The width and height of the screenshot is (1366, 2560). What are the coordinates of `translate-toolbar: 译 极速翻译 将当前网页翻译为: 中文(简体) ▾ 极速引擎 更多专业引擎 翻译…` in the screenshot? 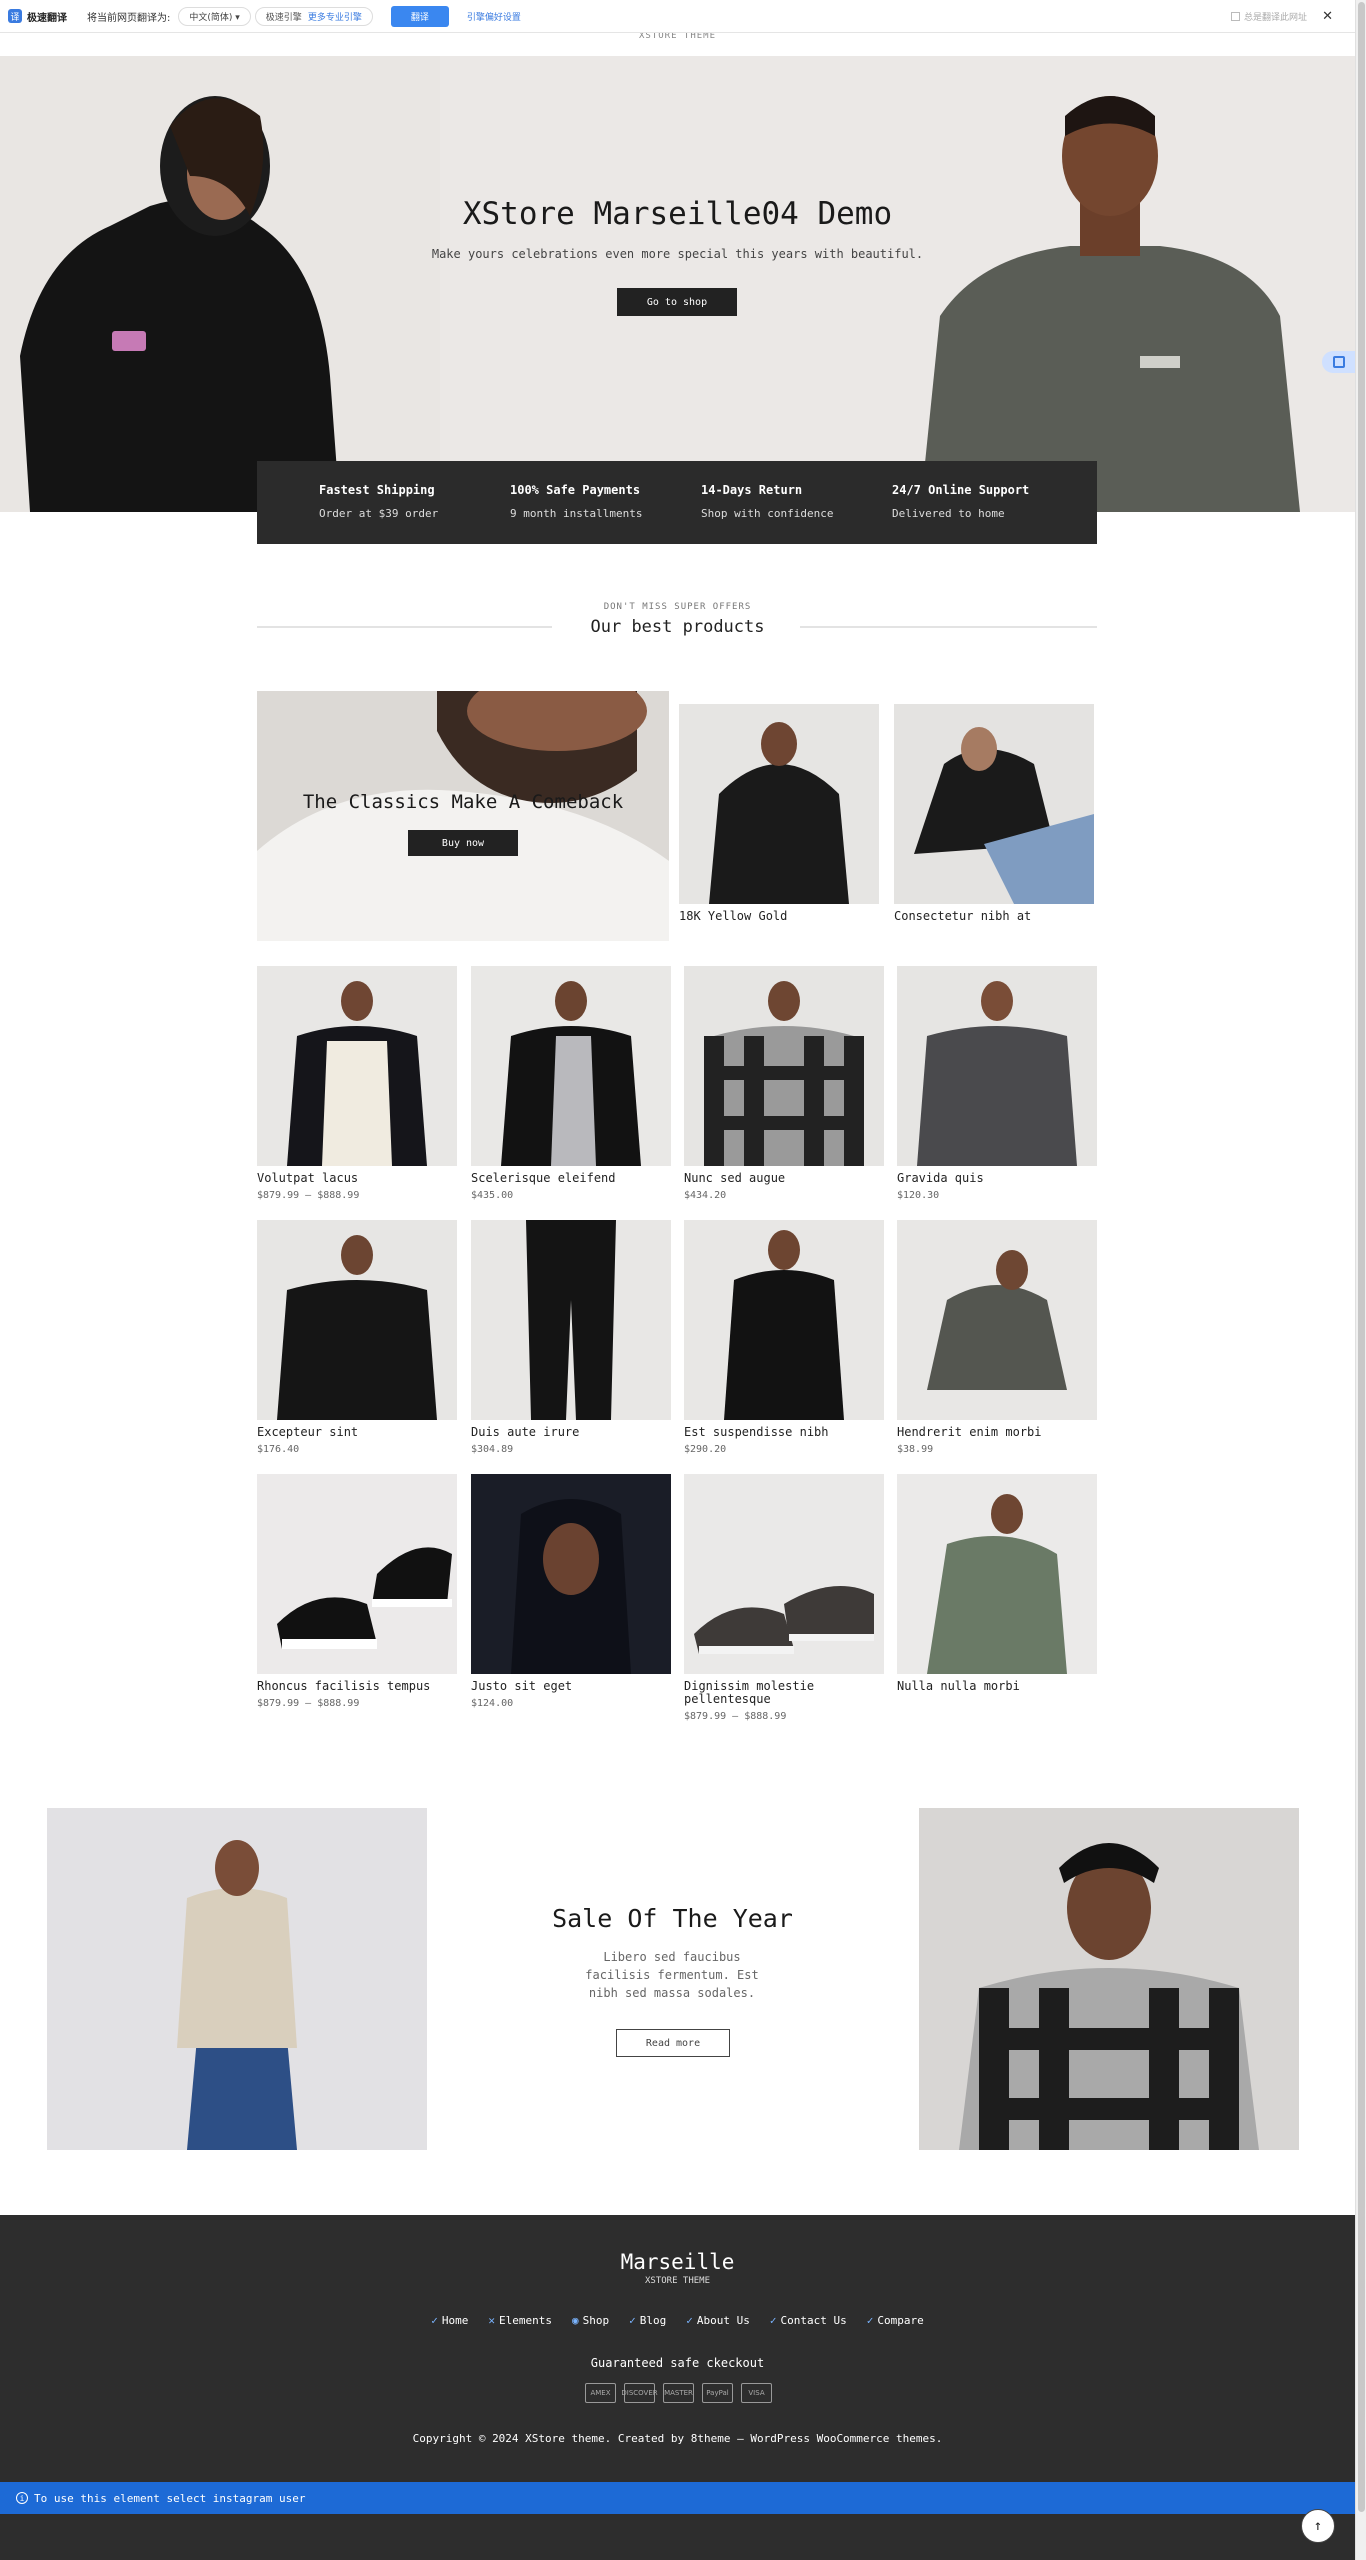 It's located at (677, 16).